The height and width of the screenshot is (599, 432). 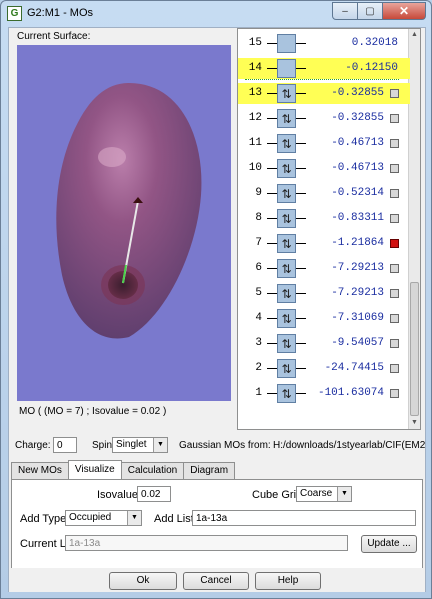 What do you see at coordinates (404, 11) in the screenshot?
I see `close-button: ✕` at bounding box center [404, 11].